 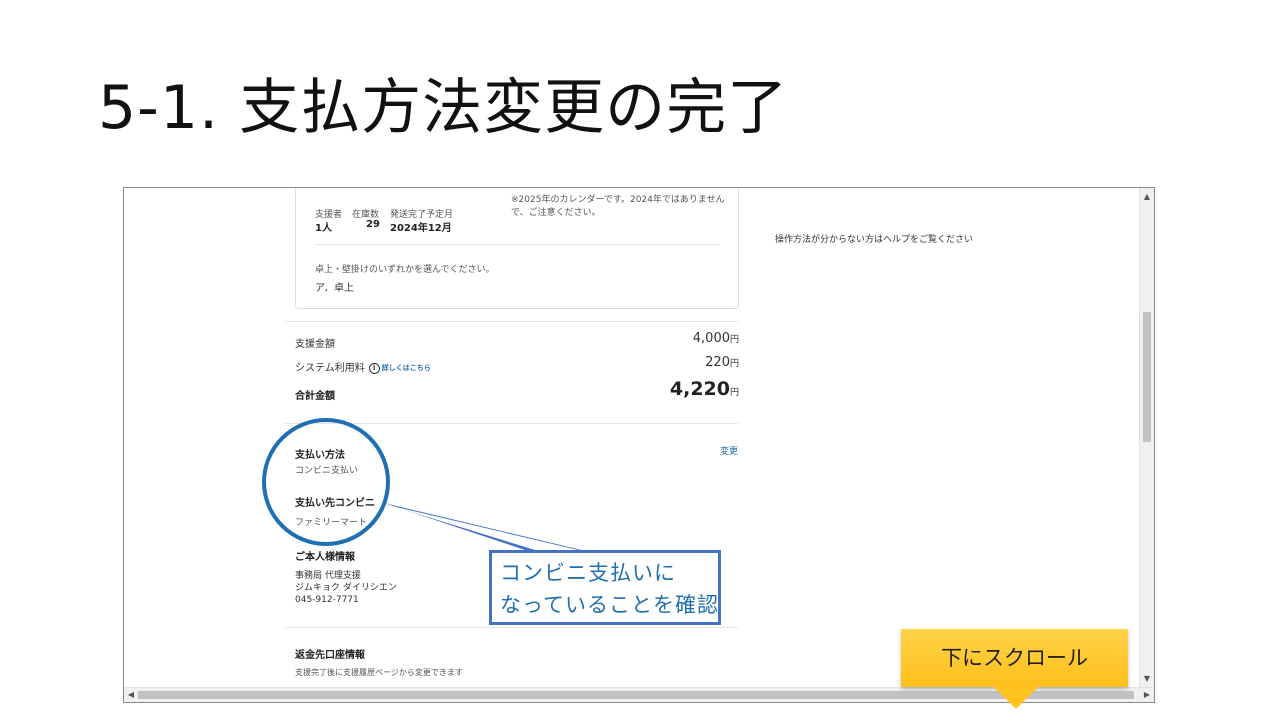 What do you see at coordinates (704, 389) in the screenshot?
I see `total-value: 4,220円` at bounding box center [704, 389].